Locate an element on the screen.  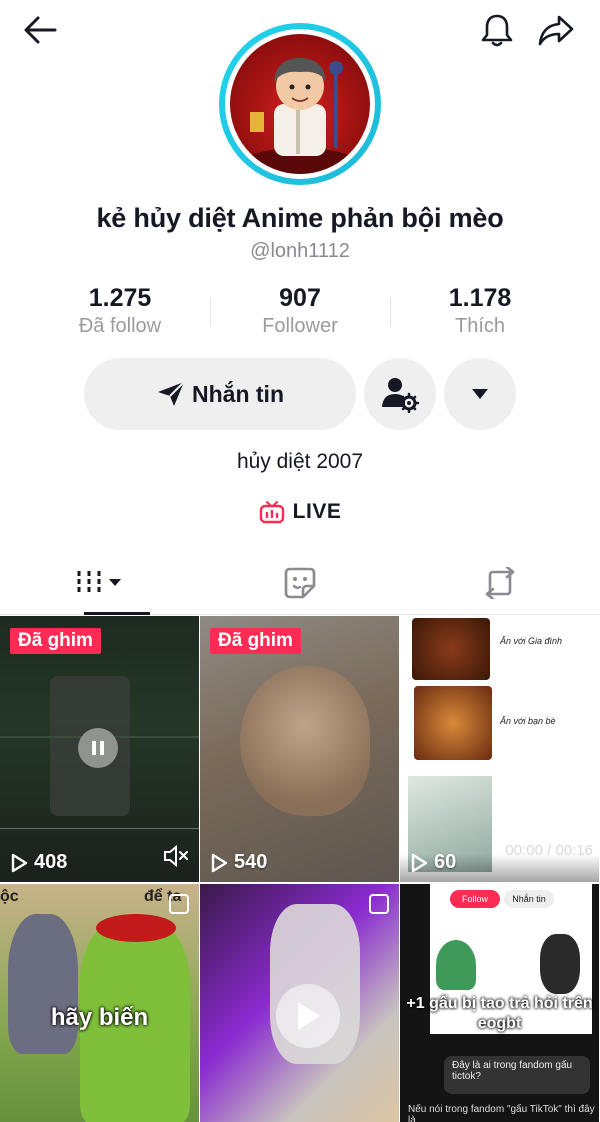
grid-icon is located at coordinates (99, 583).